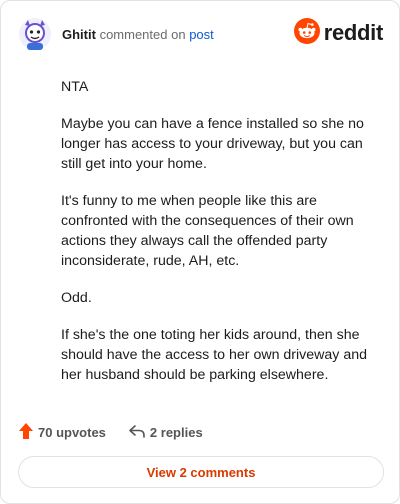 This screenshot has height=504, width=400. I want to click on replies-button: 2 replies, so click(165, 432).